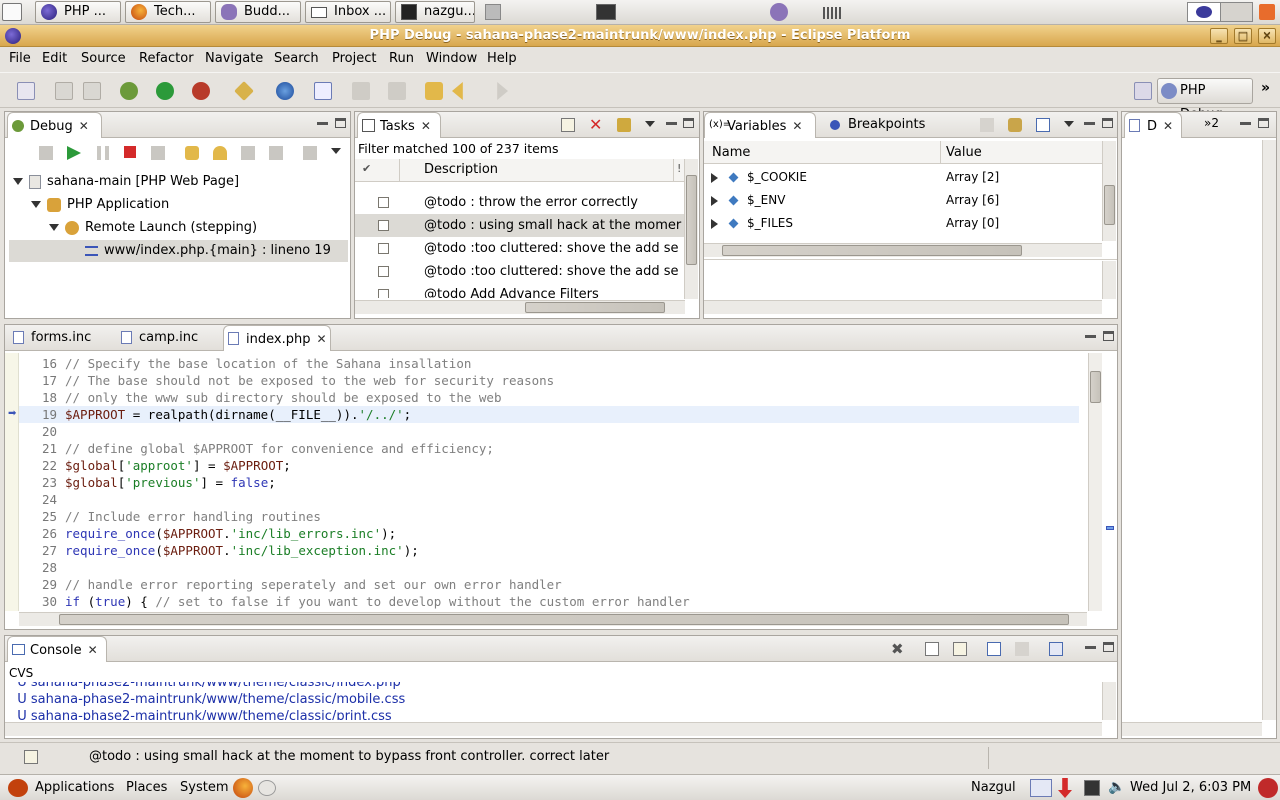  I want to click on menu-file: File, so click(20, 59).